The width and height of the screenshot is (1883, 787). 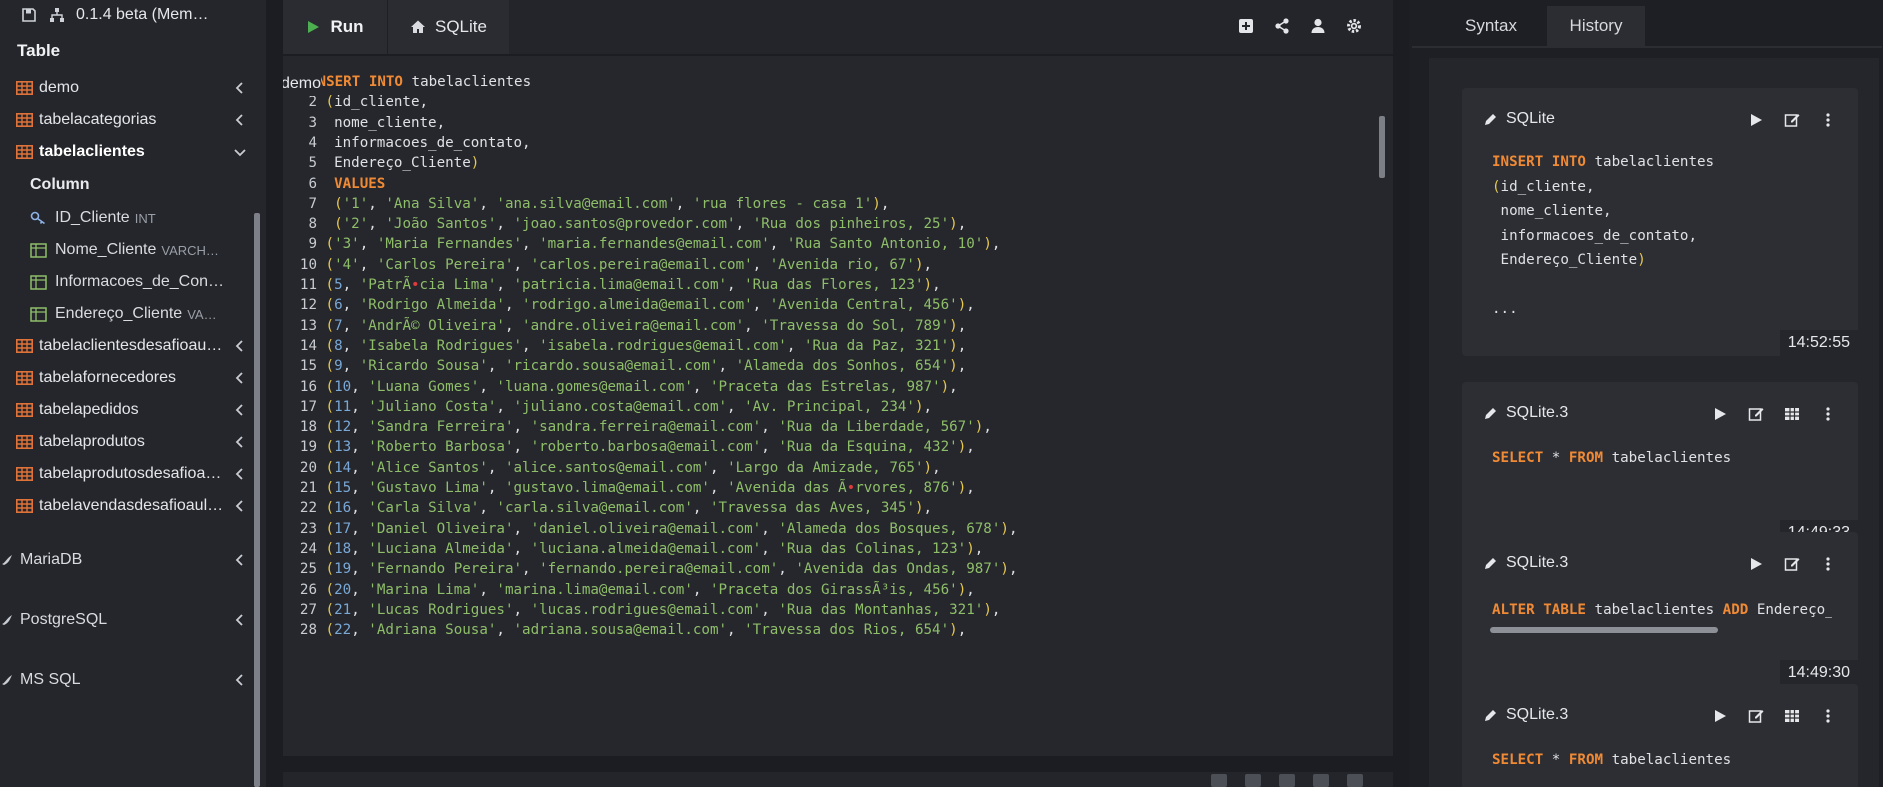 I want to click on column-name: Nome_Cliente, so click(x=106, y=249).